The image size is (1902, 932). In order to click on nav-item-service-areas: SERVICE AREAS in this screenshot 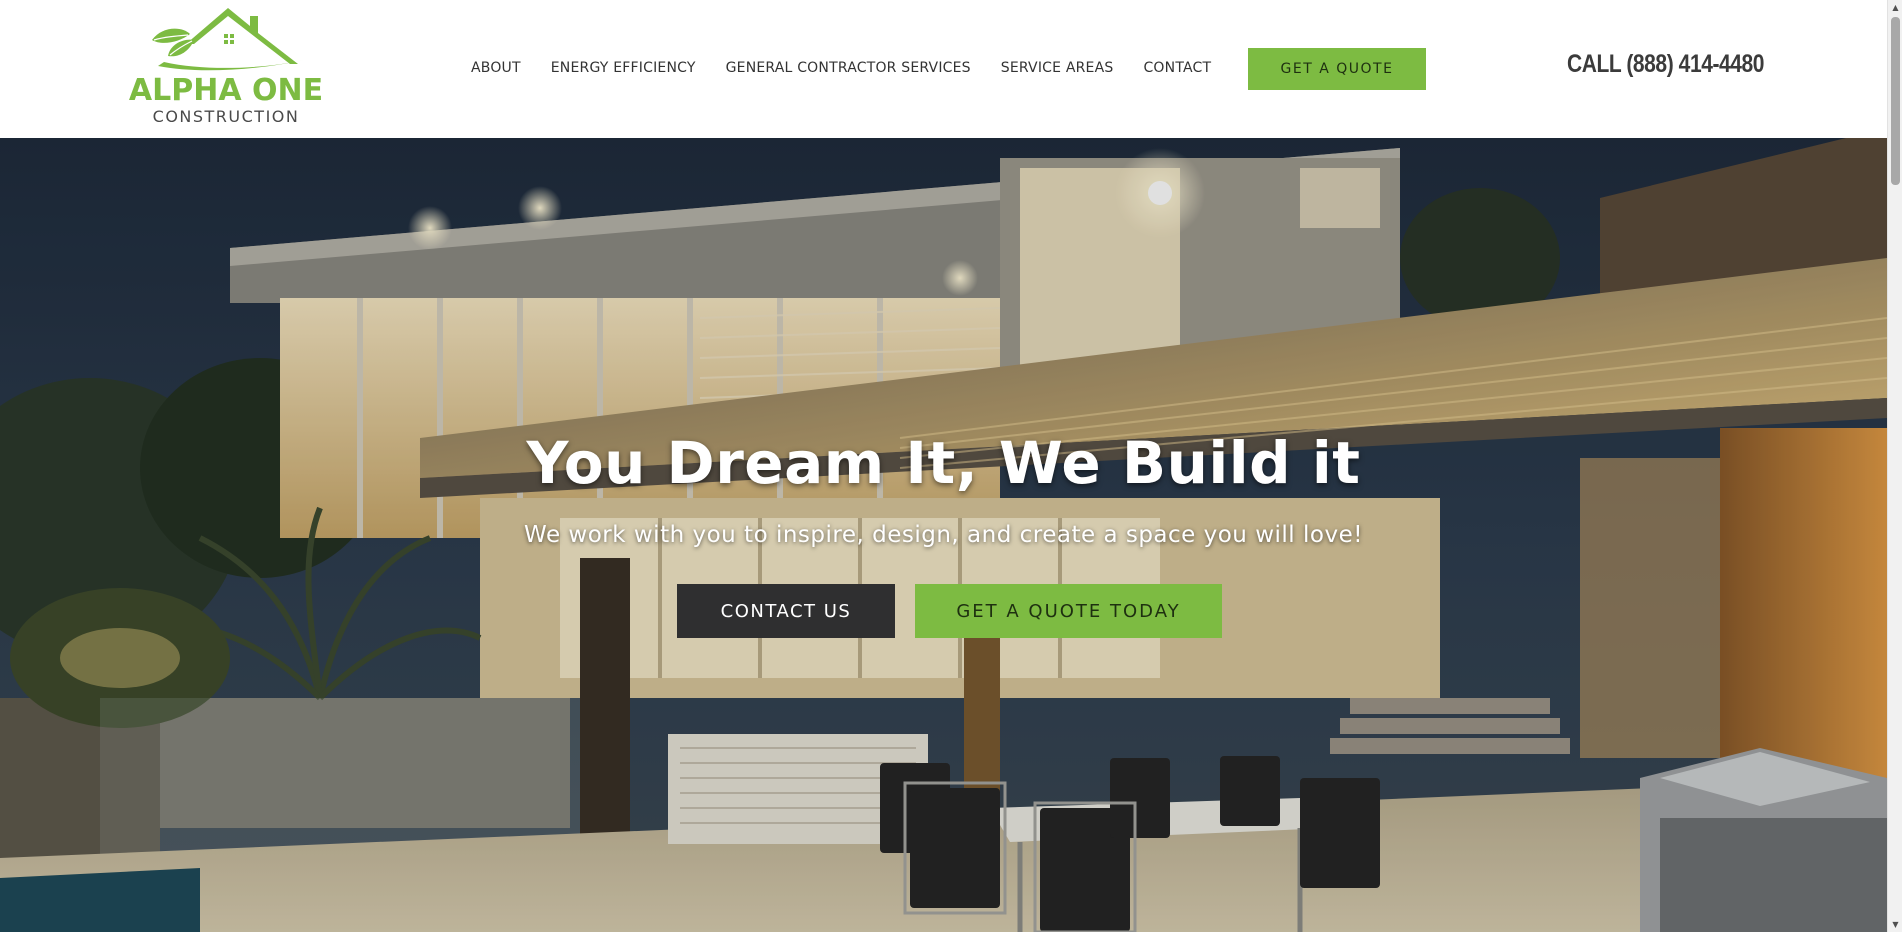, I will do `click(1057, 68)`.